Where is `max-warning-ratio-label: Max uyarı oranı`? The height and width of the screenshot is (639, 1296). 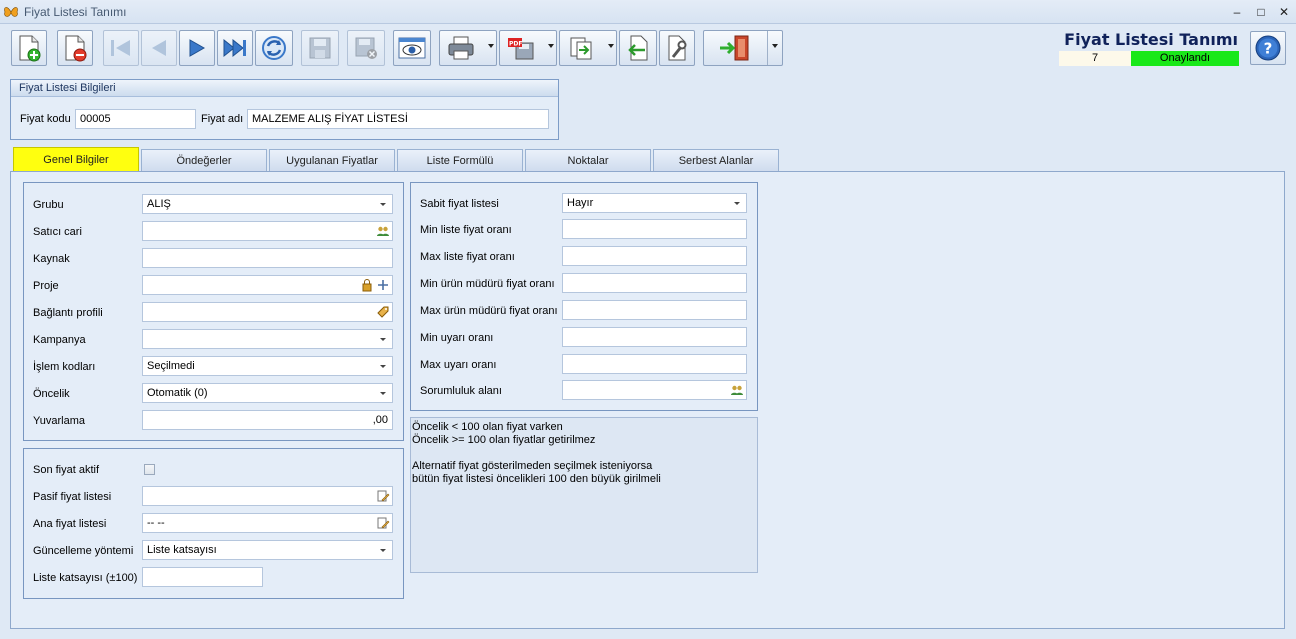
max-warning-ratio-label: Max uyarı oranı is located at coordinates (458, 365).